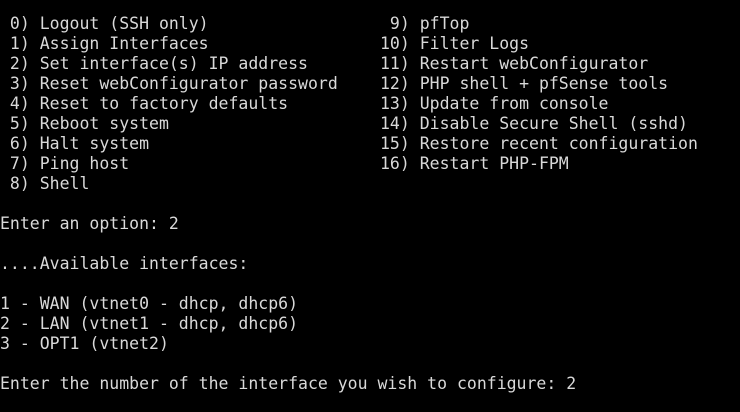 The height and width of the screenshot is (412, 740). What do you see at coordinates (84, 343) in the screenshot?
I see `interface-line-opt1: 3 - OPT1 (vtnet2)` at bounding box center [84, 343].